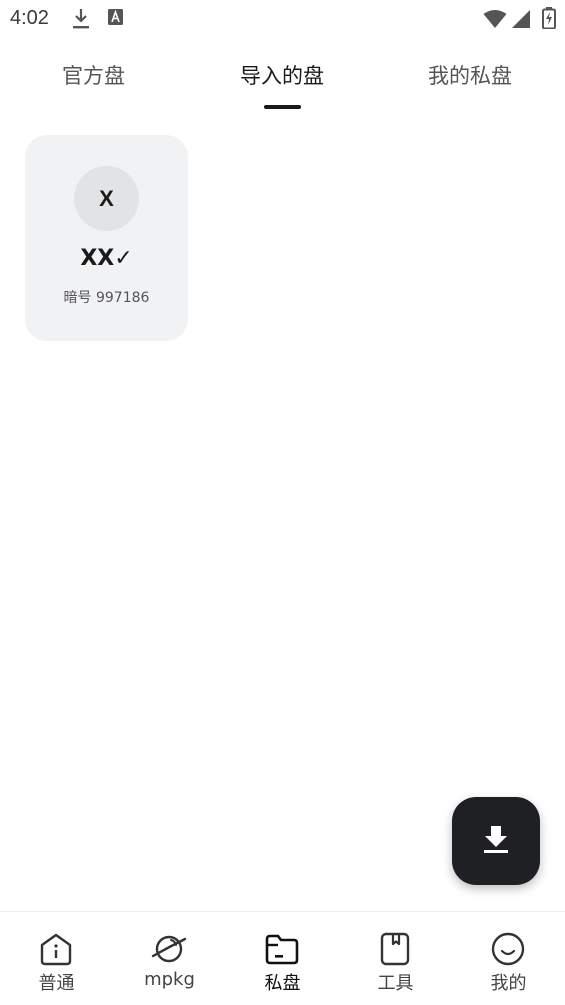  I want to click on nav-item-mine: 我的, so click(508, 958).